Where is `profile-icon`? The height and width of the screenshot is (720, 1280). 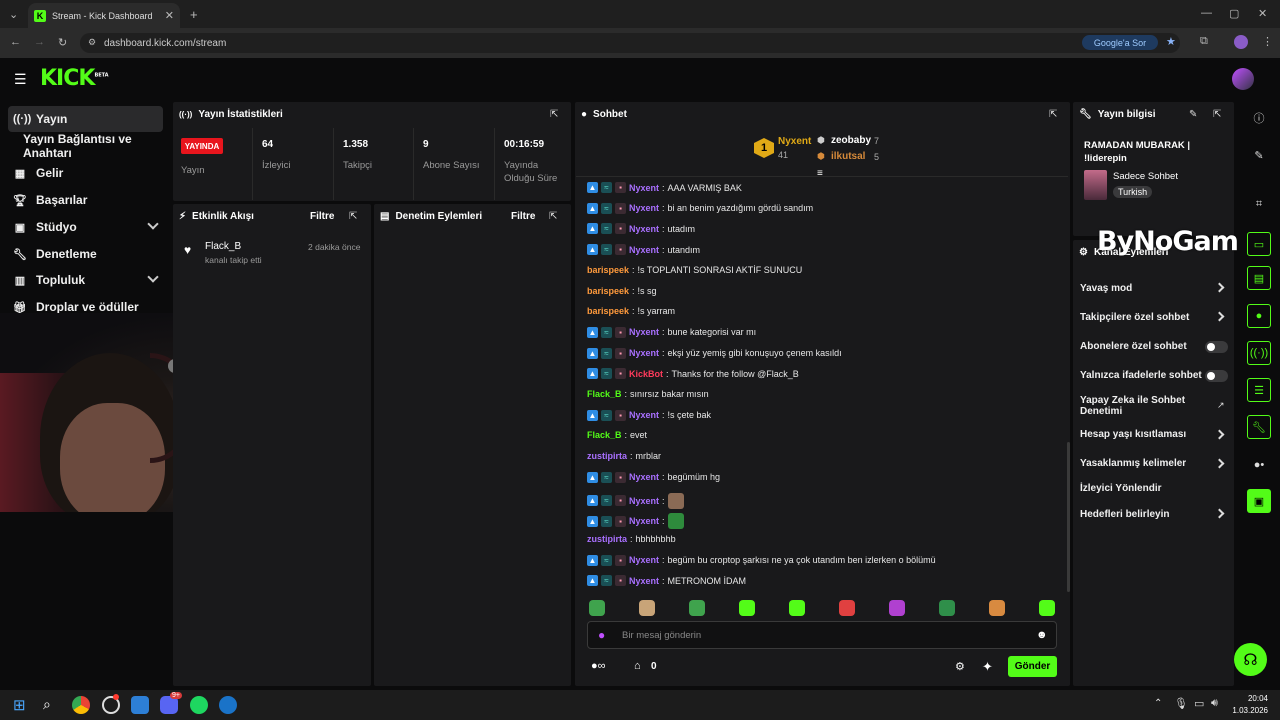 profile-icon is located at coordinates (1241, 42).